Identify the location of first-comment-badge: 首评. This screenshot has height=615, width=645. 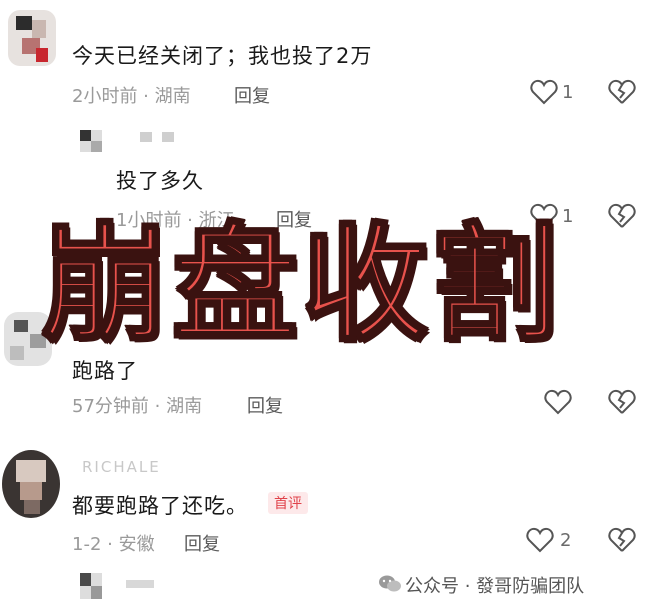
(288, 503).